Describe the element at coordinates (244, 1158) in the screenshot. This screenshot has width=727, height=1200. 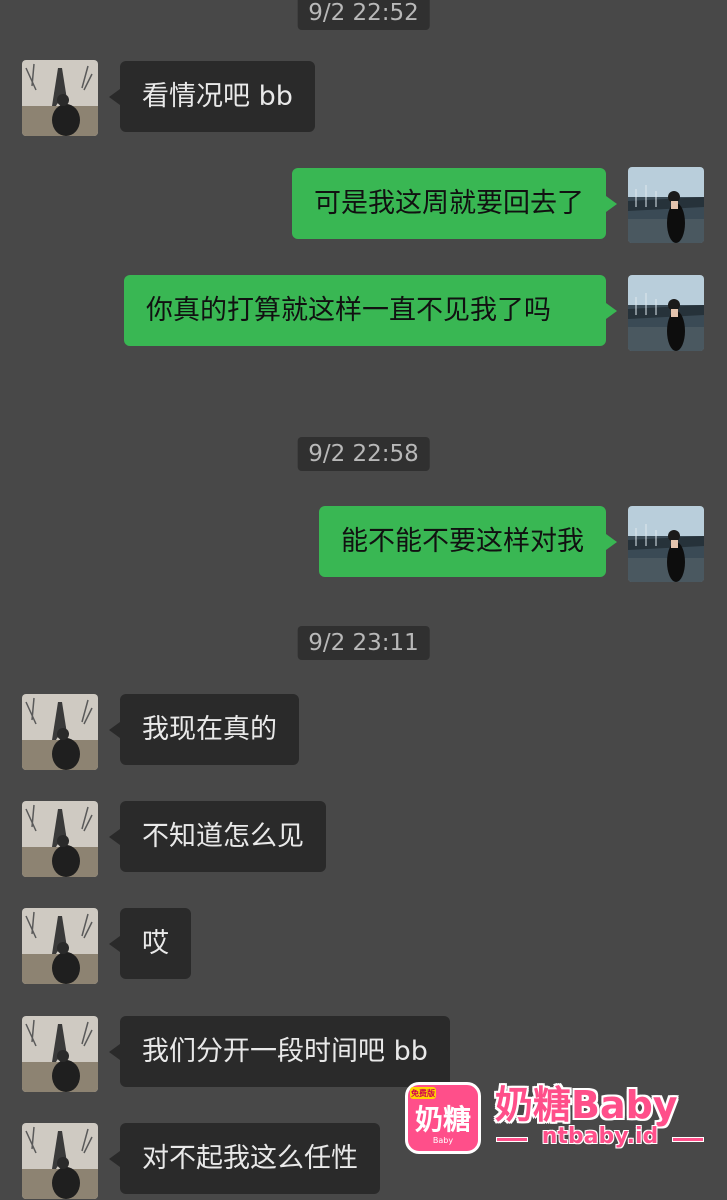
I see `incoming-message-bubble: 对不起我这么任性` at that location.